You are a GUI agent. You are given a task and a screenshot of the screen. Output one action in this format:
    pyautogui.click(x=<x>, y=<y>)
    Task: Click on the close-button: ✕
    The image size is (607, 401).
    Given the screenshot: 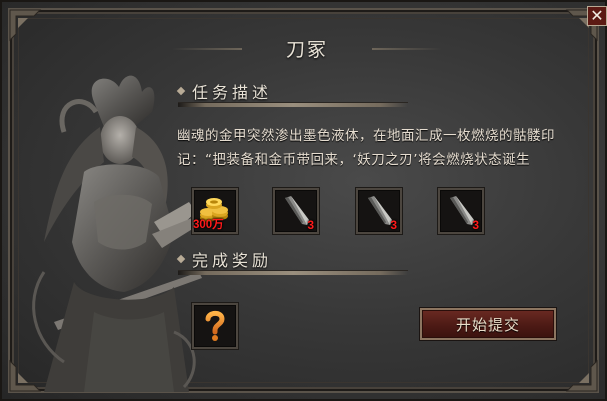 What is the action you would take?
    pyautogui.click(x=597, y=16)
    